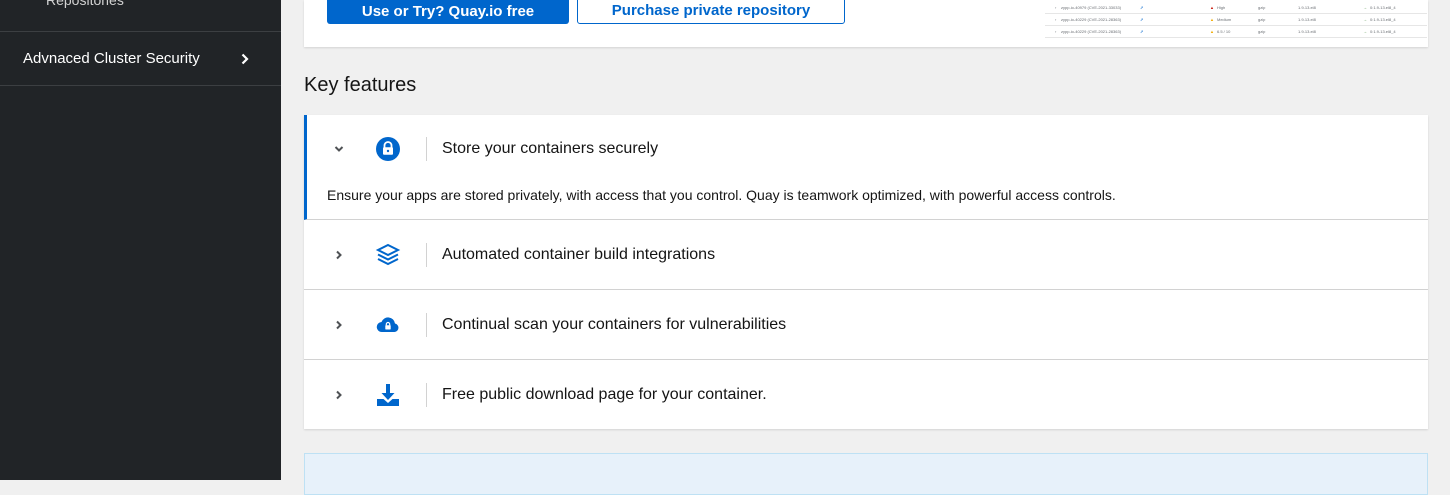 Image resolution: width=1450 pixels, height=495 pixels. What do you see at coordinates (140, 85) in the screenshot?
I see `sidebar-divider` at bounding box center [140, 85].